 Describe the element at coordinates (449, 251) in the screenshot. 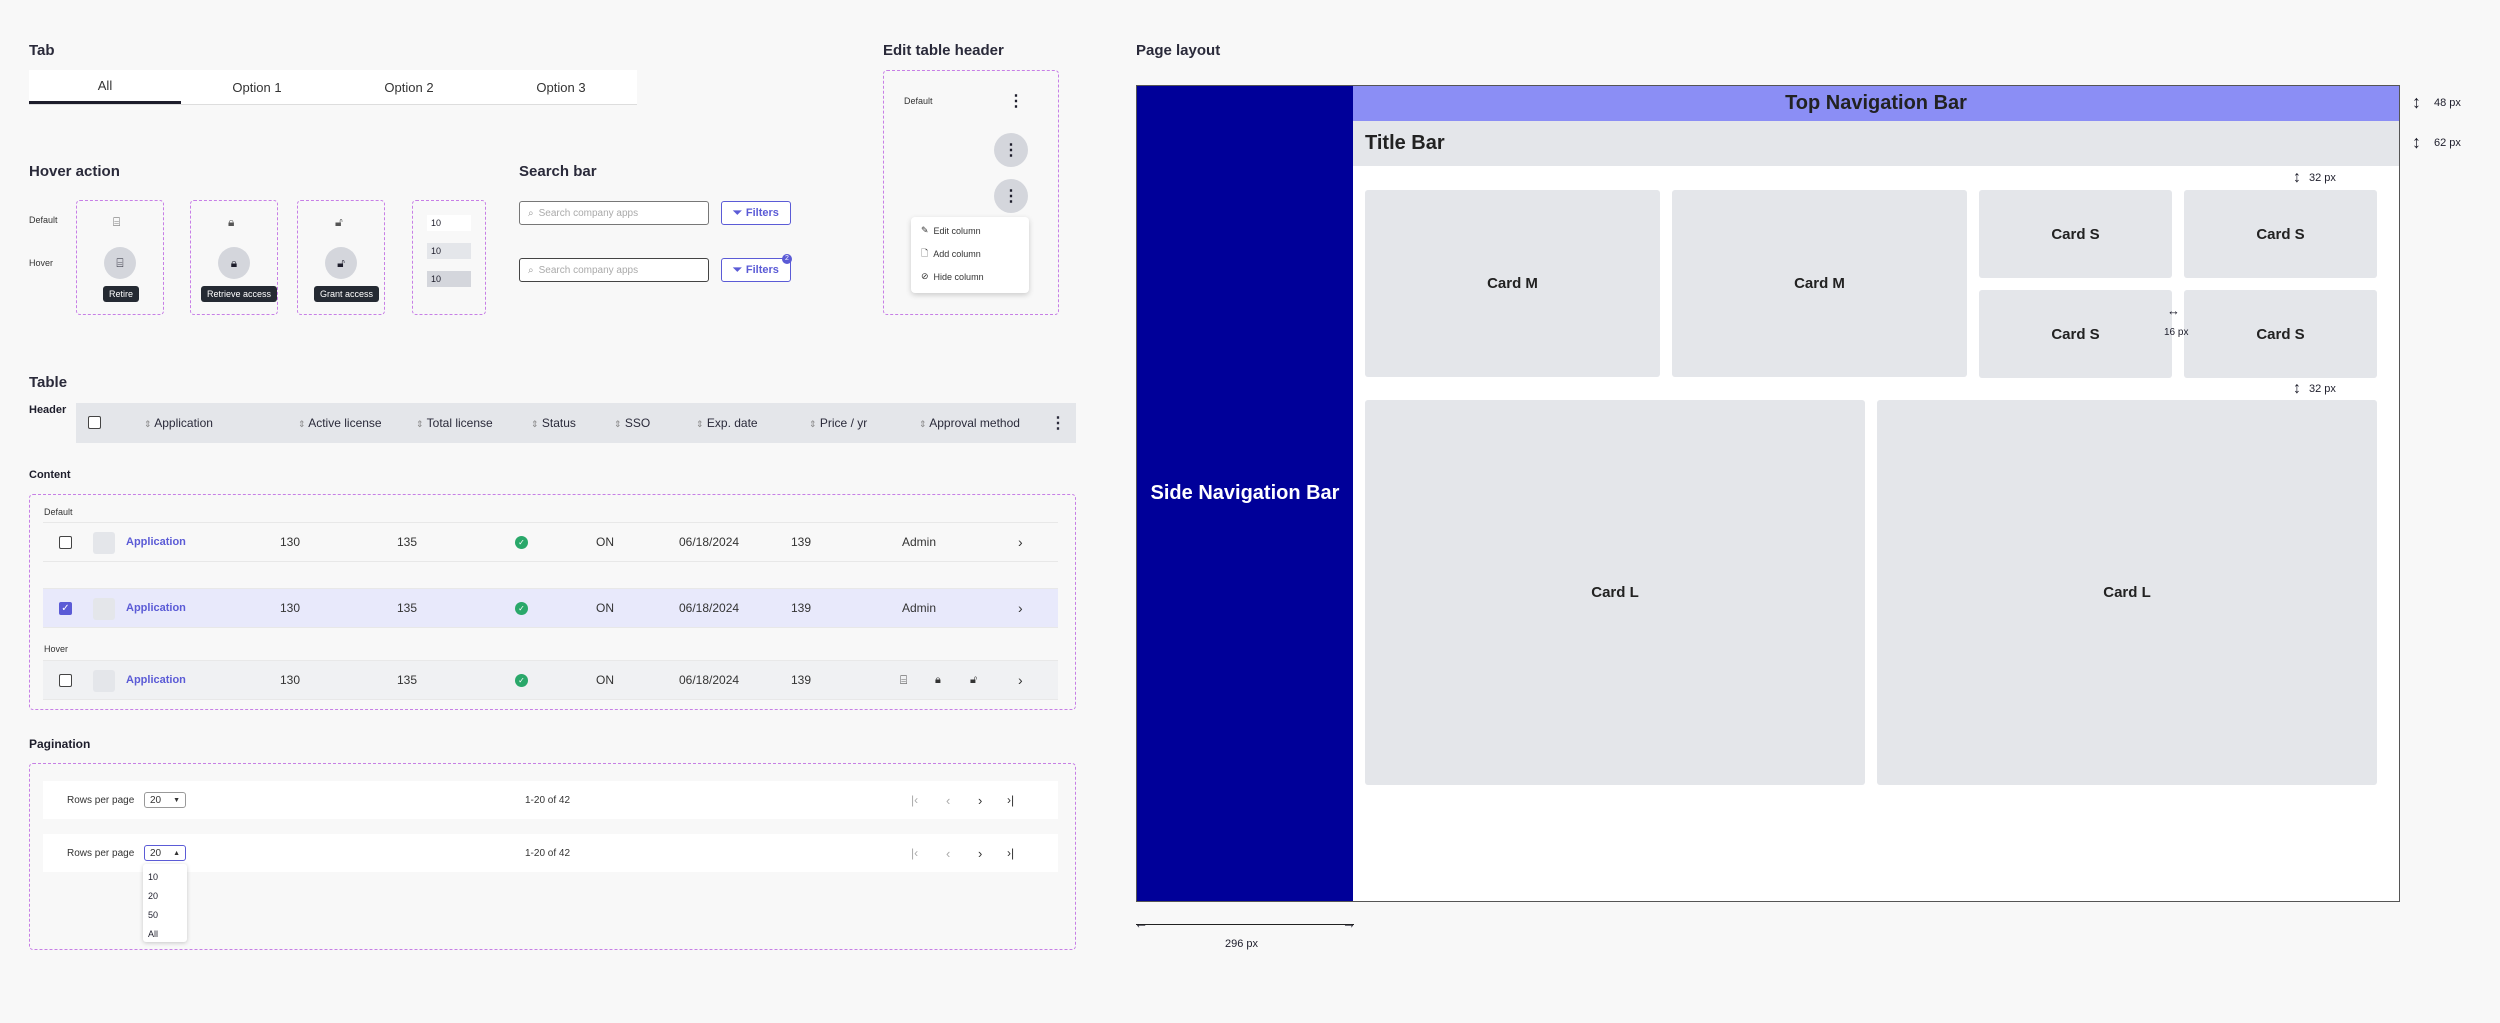

I see `stepper-hover: 10` at that location.